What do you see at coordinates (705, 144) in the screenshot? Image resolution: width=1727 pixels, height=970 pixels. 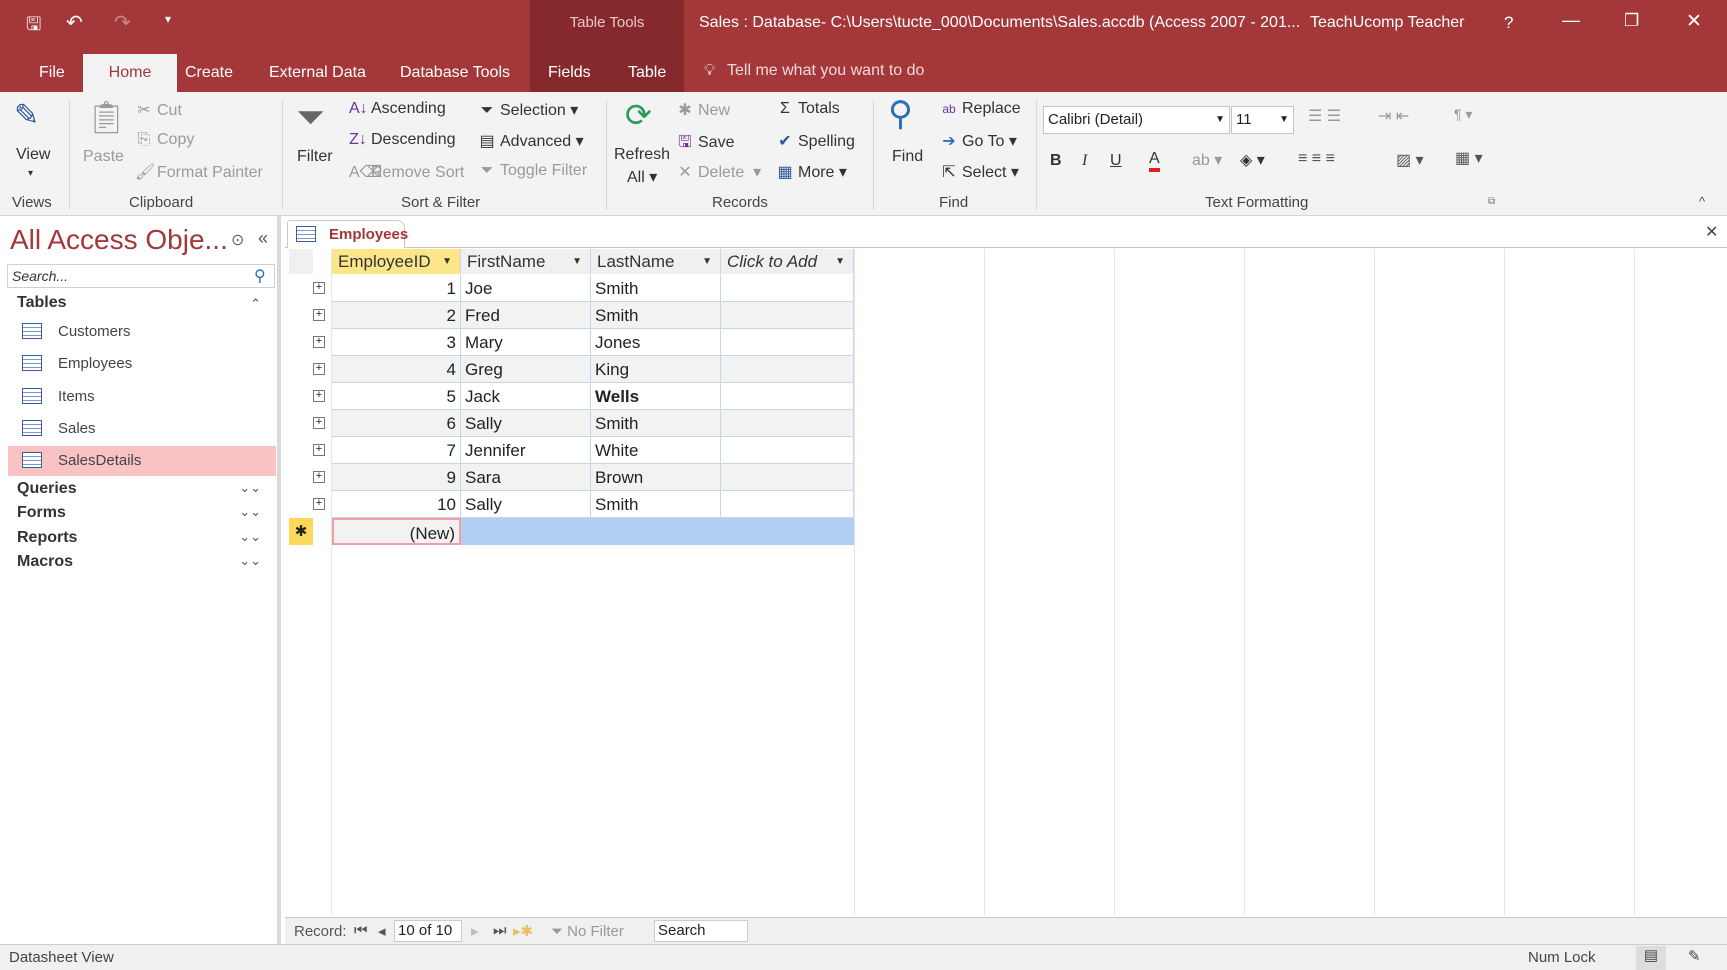 I see `save-record-button: 🖫 Save` at bounding box center [705, 144].